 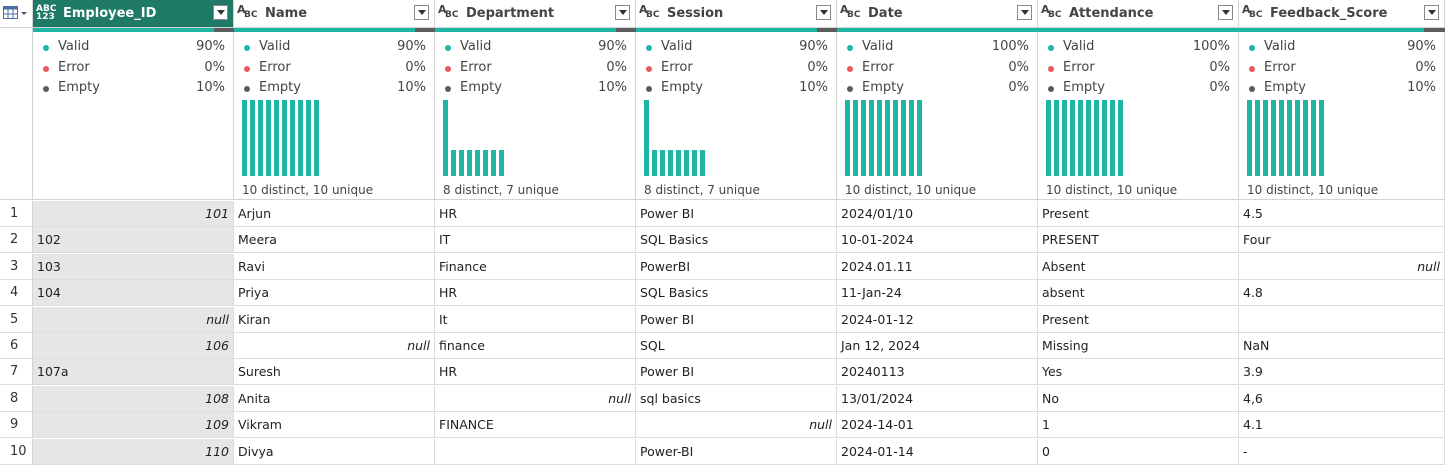 I want to click on table-cell: 3.9, so click(x=1342, y=372).